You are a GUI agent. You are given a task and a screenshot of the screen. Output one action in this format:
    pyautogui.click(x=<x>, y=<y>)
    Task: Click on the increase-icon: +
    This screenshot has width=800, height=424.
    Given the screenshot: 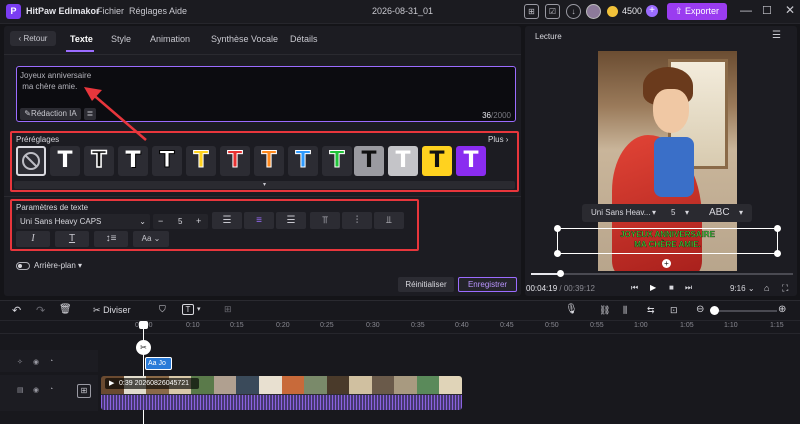 What is the action you would take?
    pyautogui.click(x=198, y=221)
    